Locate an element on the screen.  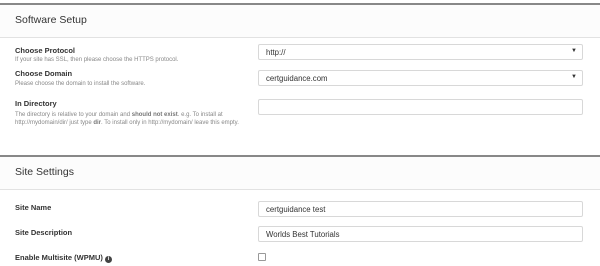
directory-label: In Directory is located at coordinates (36, 103).